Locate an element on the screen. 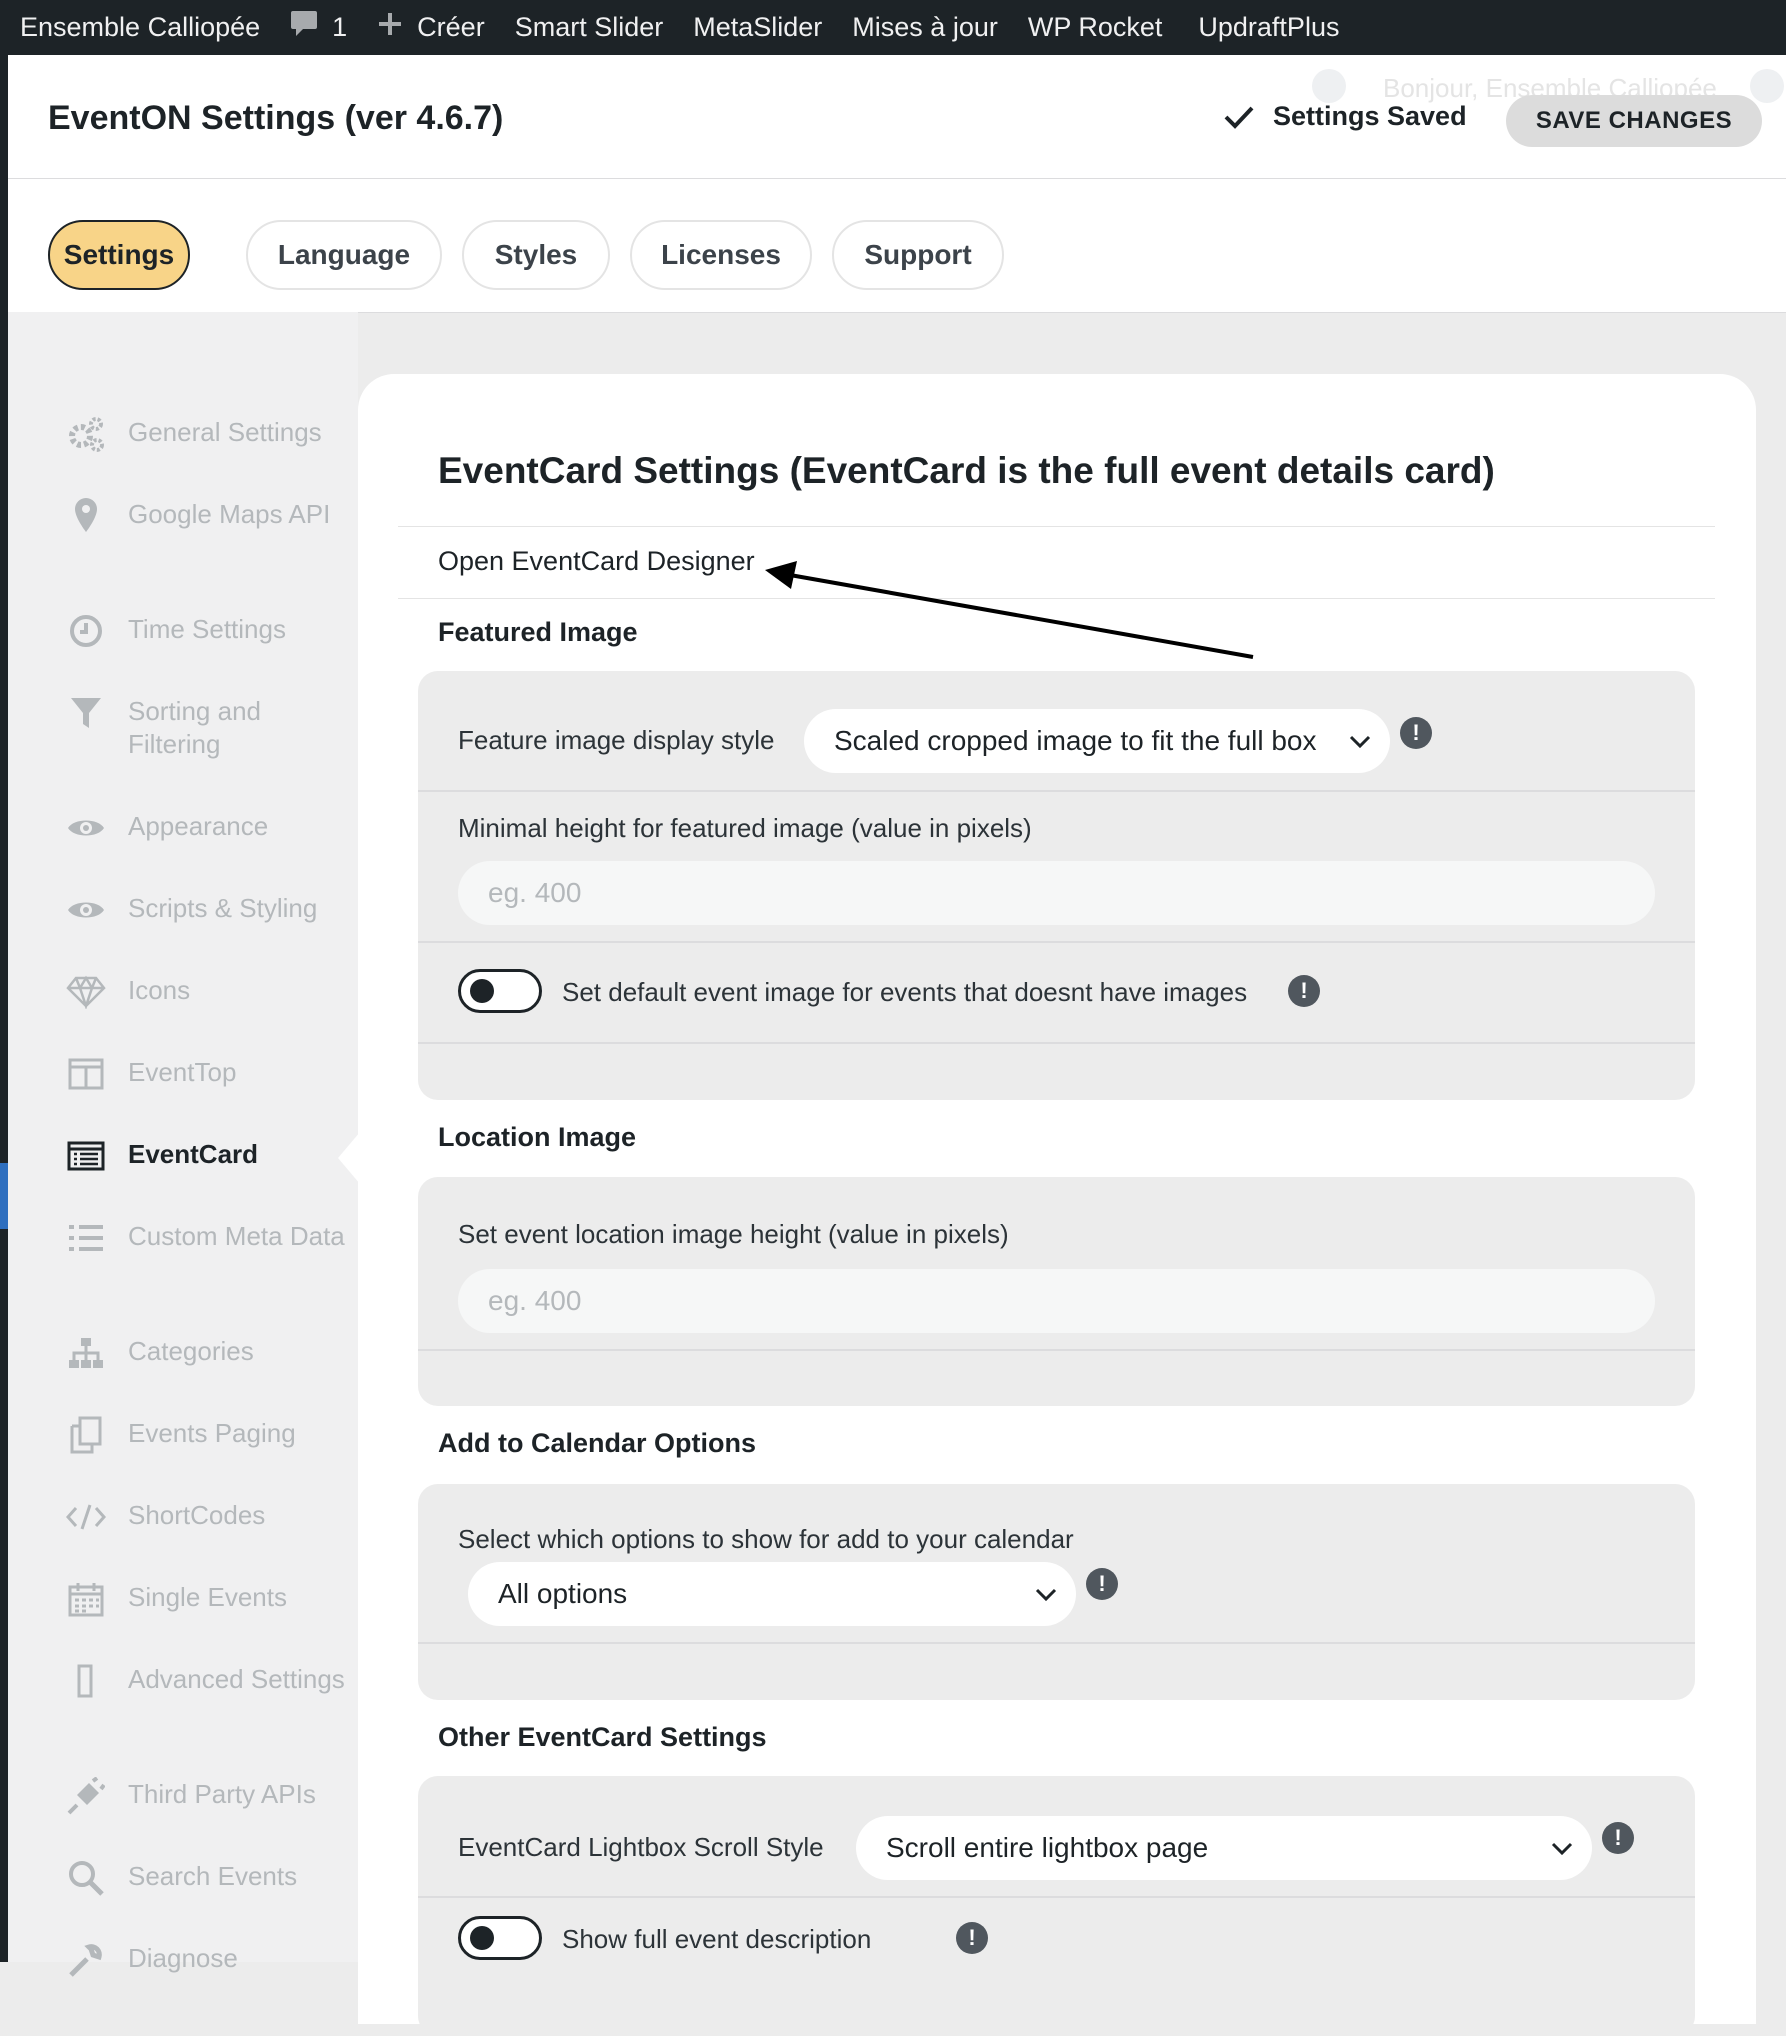  sidebar-item-google-maps-api: Google Maps API is located at coordinates (207, 516).